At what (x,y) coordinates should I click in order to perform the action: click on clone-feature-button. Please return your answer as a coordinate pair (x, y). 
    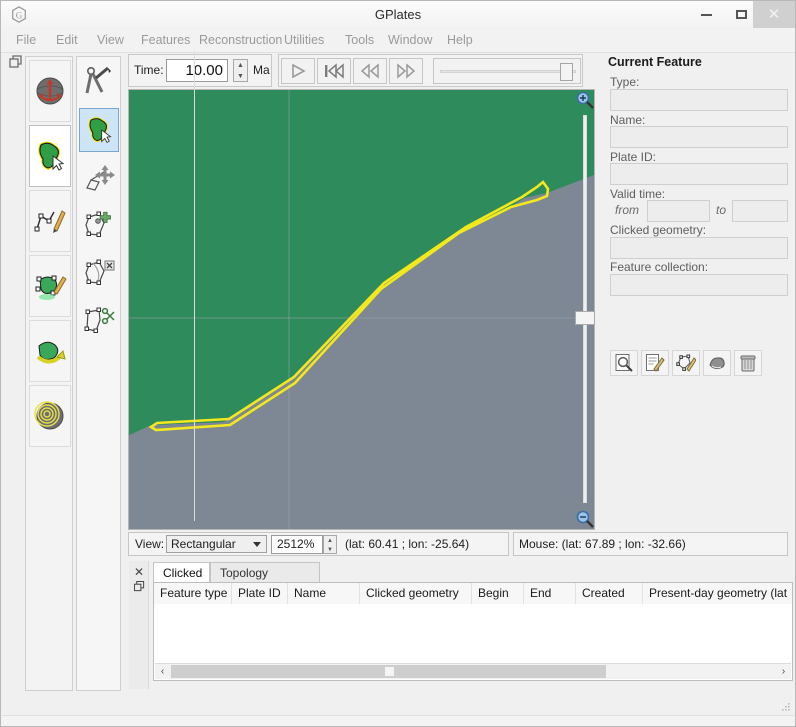
    Looking at the image, I should click on (717, 363).